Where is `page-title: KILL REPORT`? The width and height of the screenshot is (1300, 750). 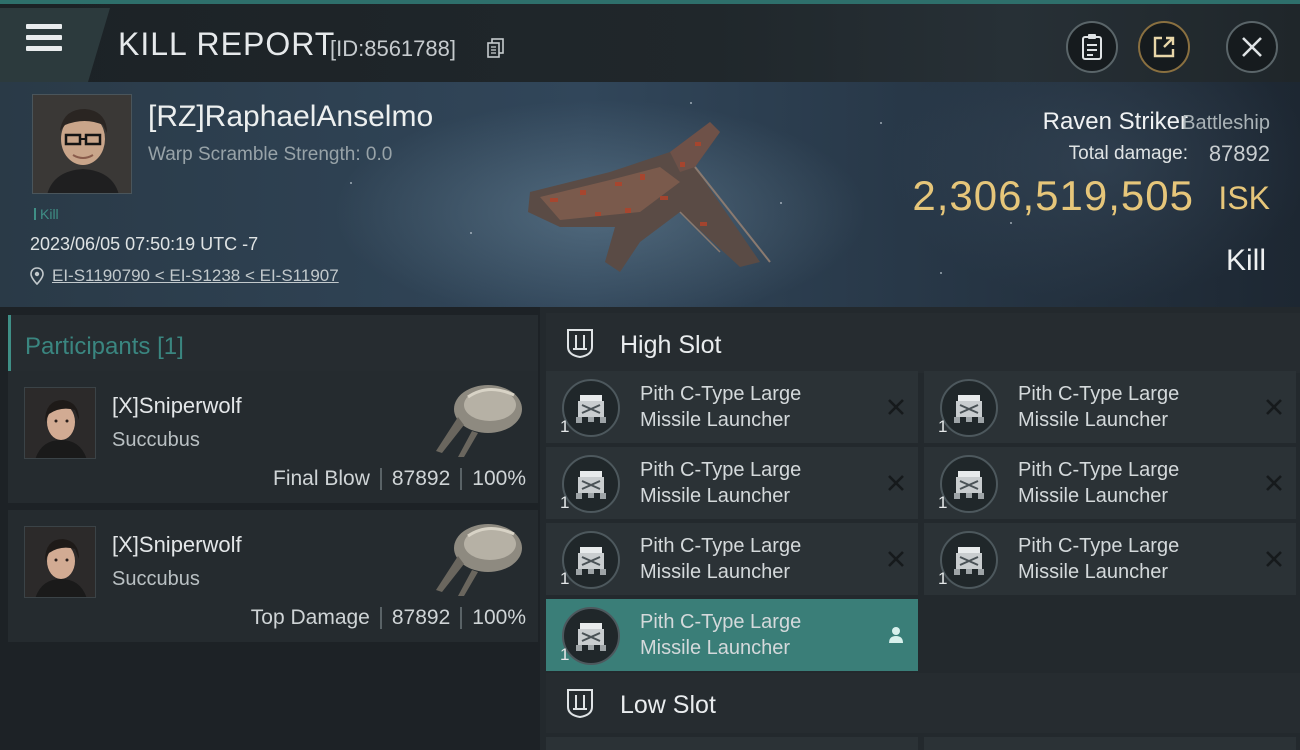
page-title: KILL REPORT is located at coordinates (227, 44).